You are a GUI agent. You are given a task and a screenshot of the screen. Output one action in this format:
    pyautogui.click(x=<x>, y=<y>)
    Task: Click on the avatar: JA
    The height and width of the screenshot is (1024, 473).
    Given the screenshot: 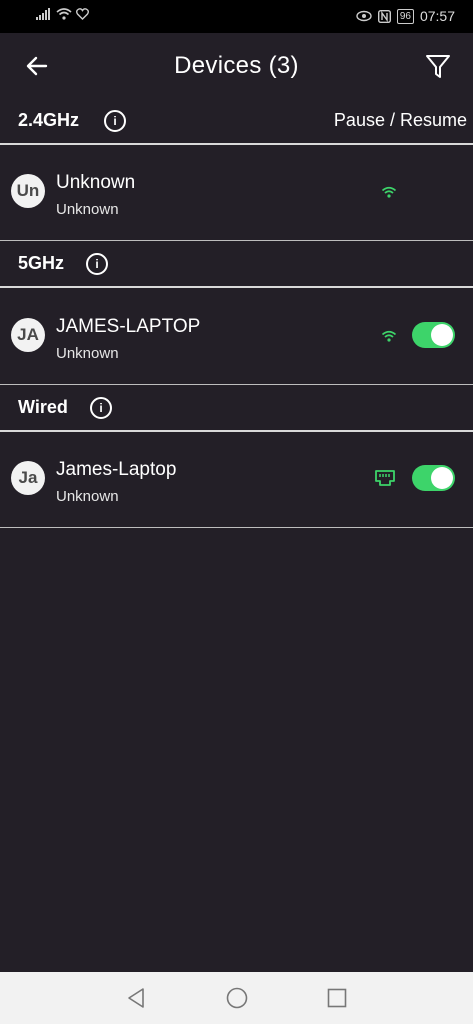 What is the action you would take?
    pyautogui.click(x=28, y=335)
    